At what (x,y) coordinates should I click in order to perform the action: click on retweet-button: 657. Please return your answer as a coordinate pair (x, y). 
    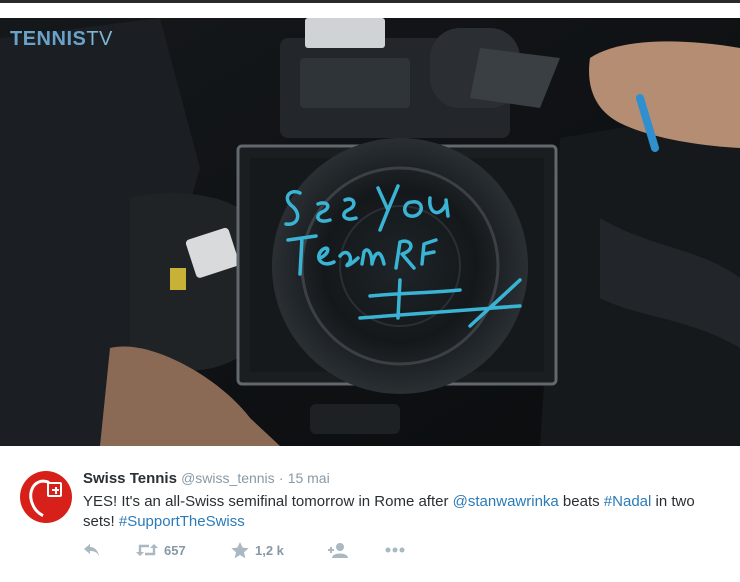
    Looking at the image, I should click on (183, 550).